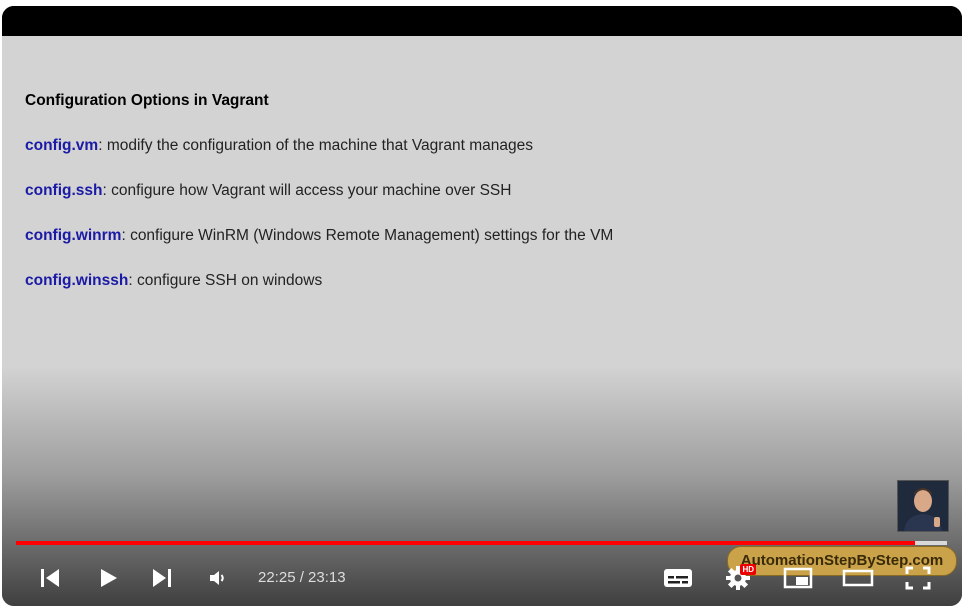 This screenshot has height=612, width=965. Describe the element at coordinates (77, 280) in the screenshot. I see `slide-keyword: config.winssh` at that location.